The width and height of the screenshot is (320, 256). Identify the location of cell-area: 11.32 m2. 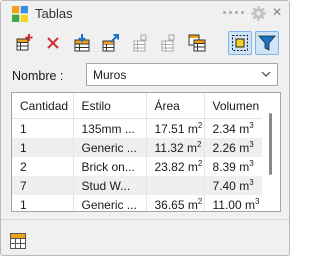
(174, 147).